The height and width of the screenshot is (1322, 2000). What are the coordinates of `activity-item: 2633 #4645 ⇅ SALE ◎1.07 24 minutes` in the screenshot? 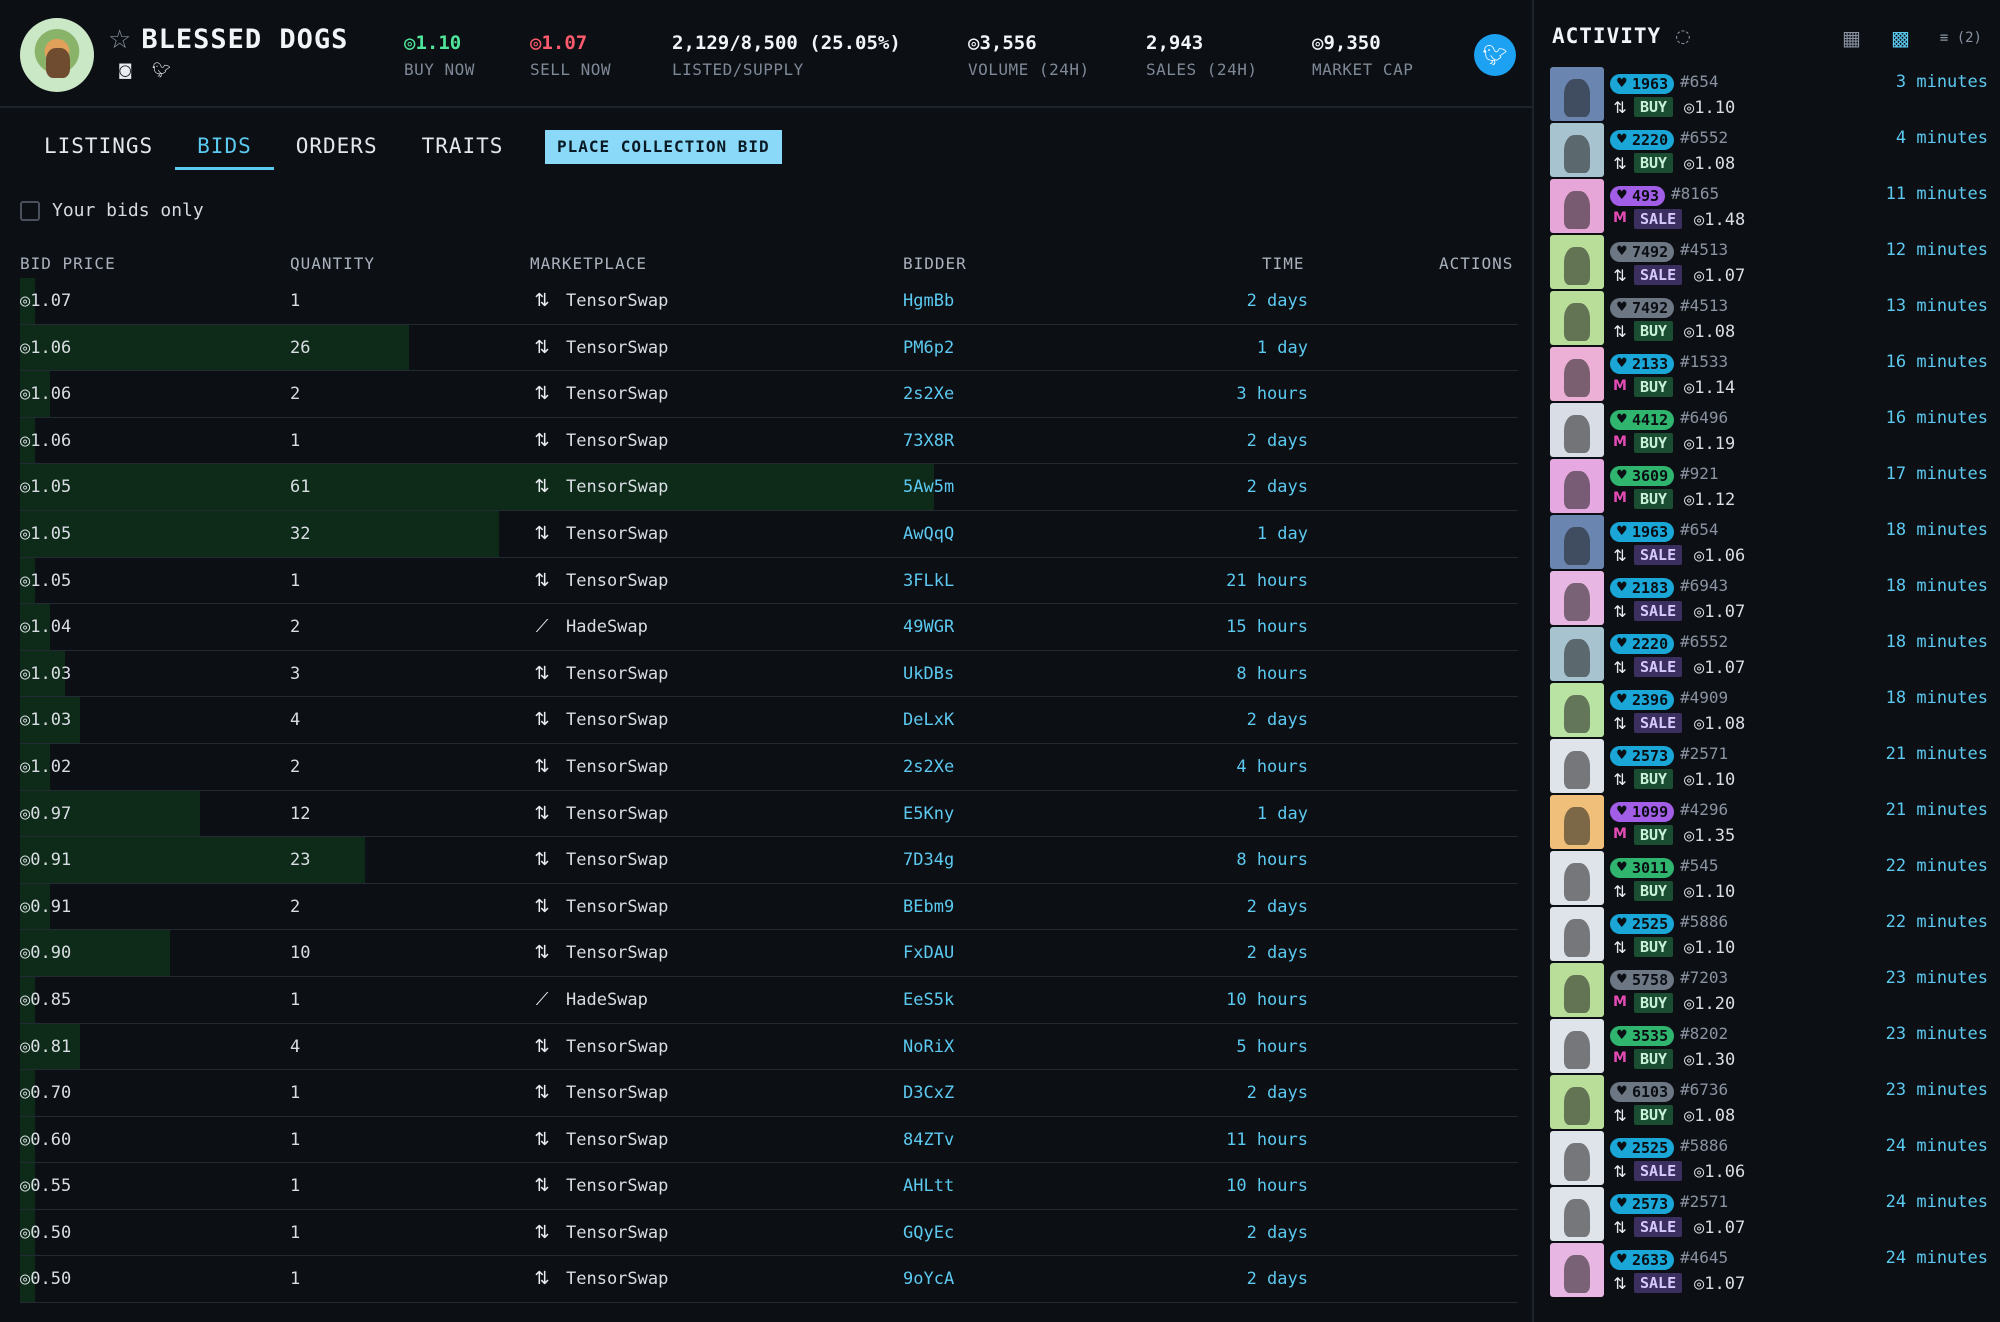 It's located at (1773, 1270).